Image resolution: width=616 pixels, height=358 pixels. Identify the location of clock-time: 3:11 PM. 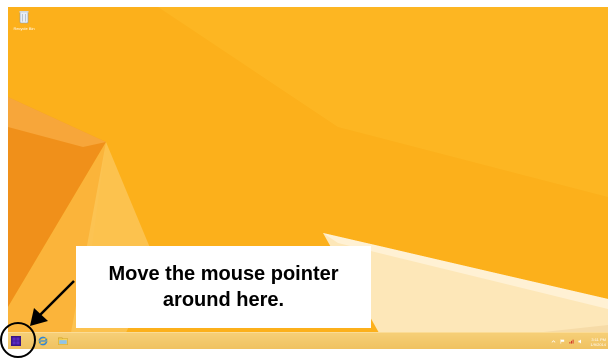
(598, 339).